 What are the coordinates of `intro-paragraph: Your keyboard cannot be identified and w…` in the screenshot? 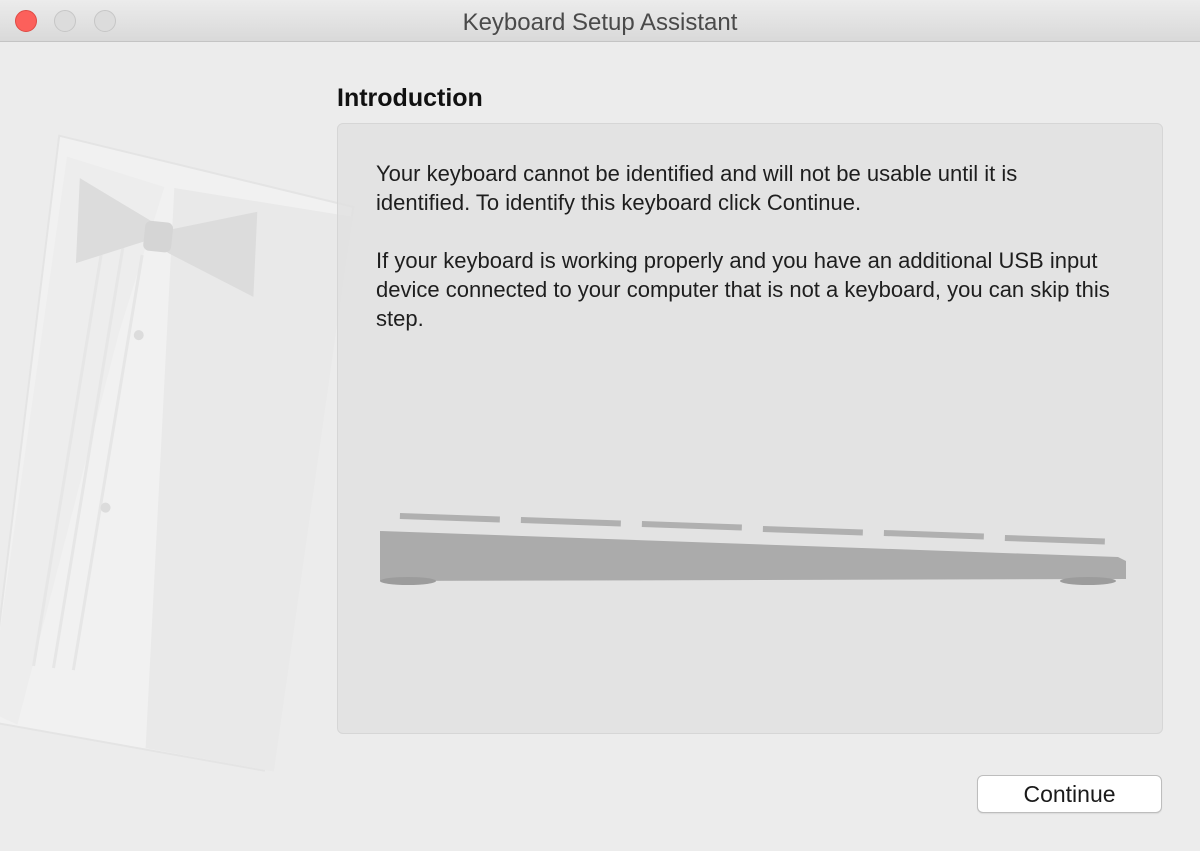 It's located at (697, 188).